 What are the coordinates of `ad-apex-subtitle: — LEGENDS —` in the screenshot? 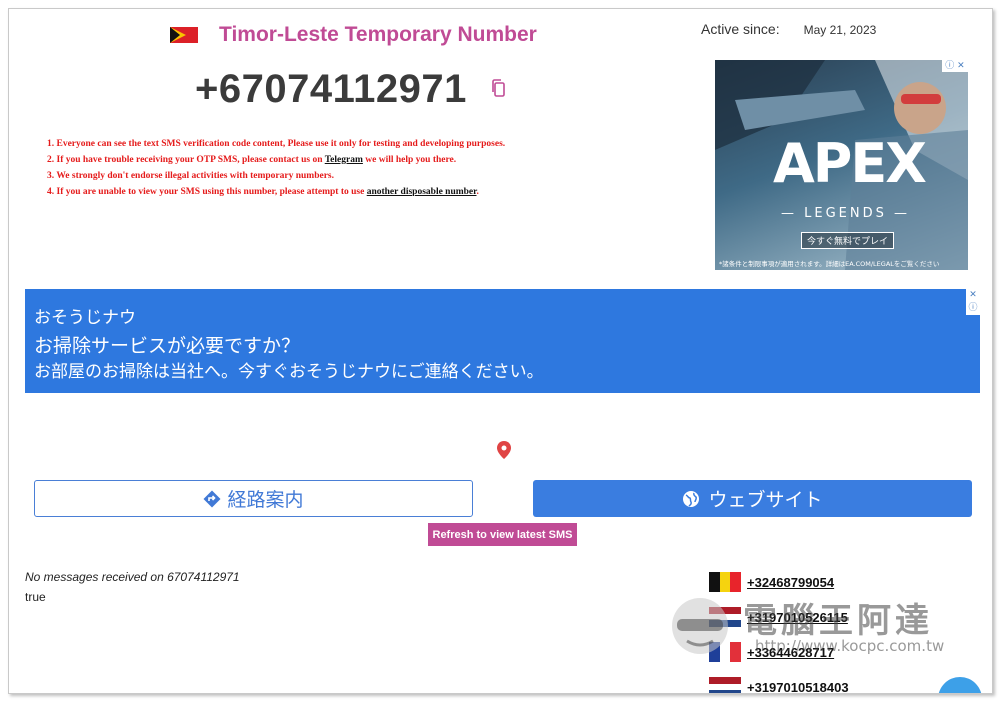 It's located at (845, 213).